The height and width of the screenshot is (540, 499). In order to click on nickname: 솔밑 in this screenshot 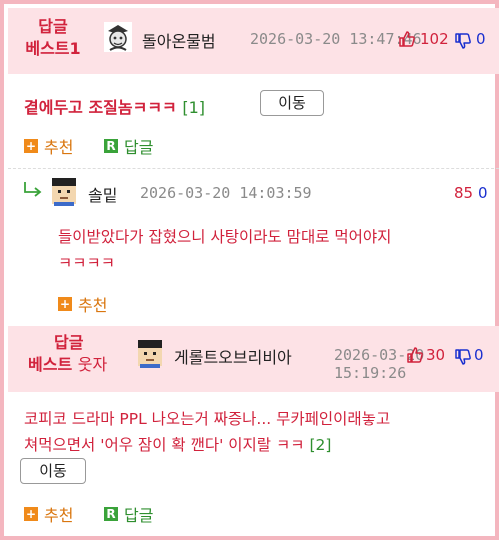, I will do `click(102, 194)`.